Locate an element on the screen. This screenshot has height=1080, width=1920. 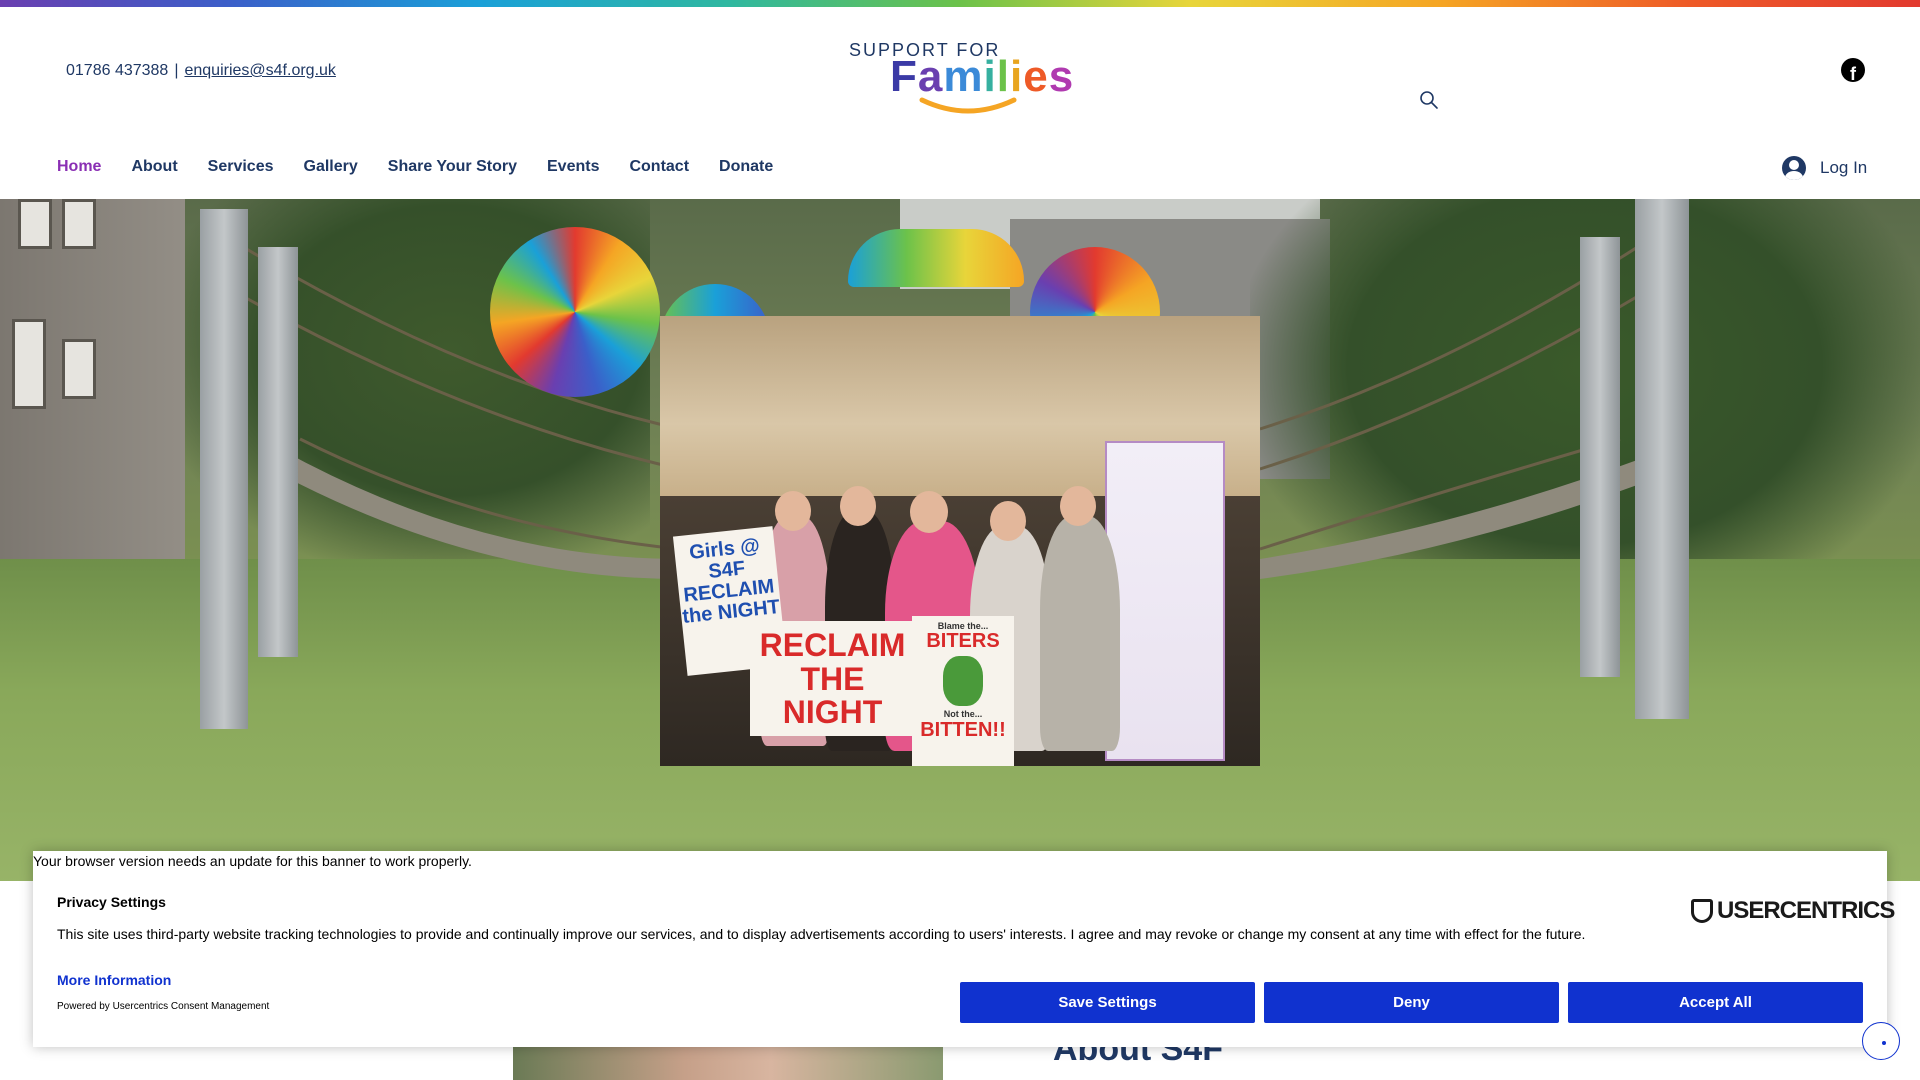
protest-sign: RECLAIM THE NIGHT is located at coordinates (832, 678).